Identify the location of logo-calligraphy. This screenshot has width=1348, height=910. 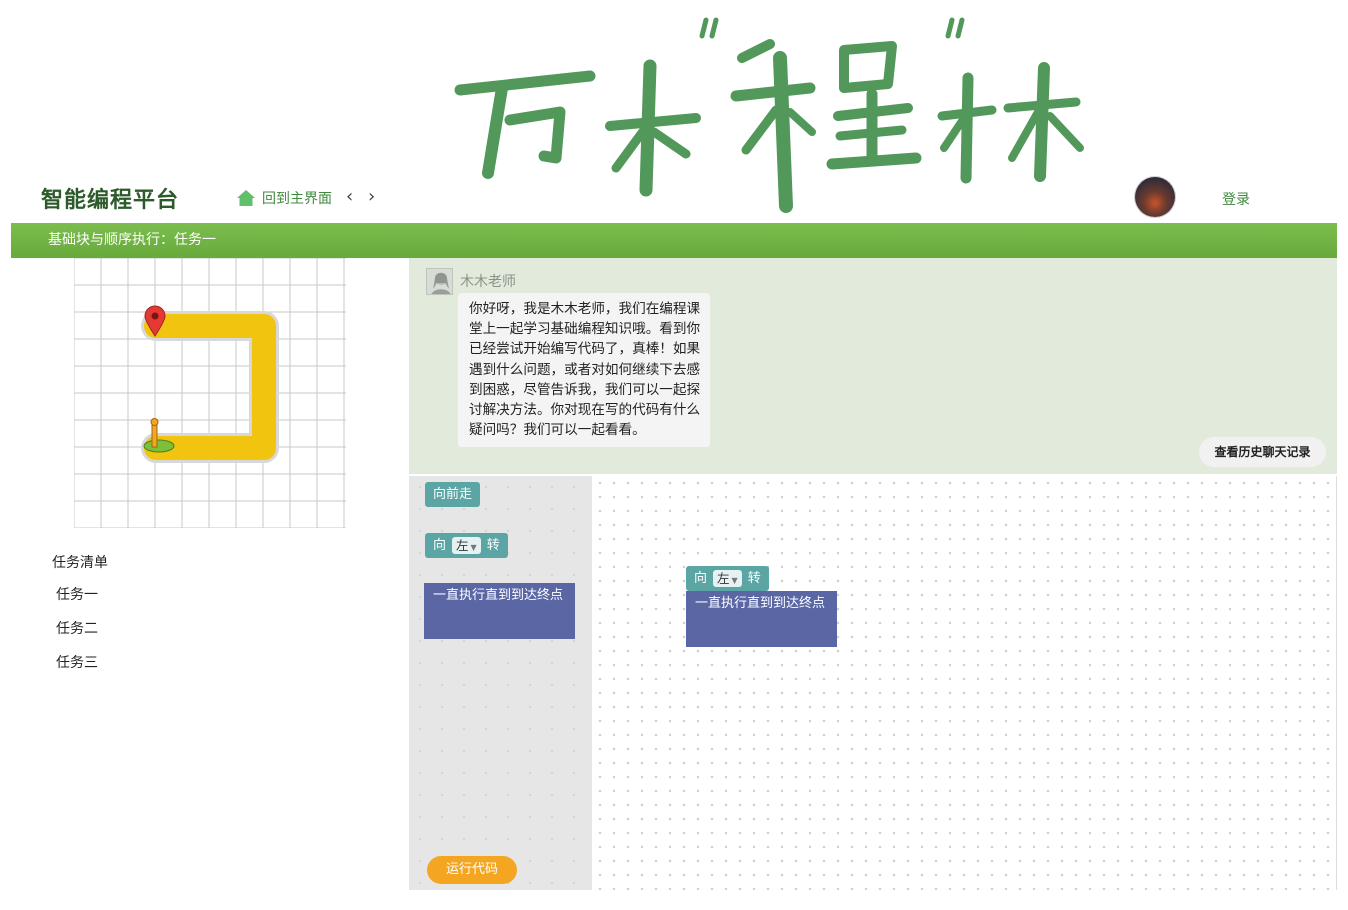
(769, 115).